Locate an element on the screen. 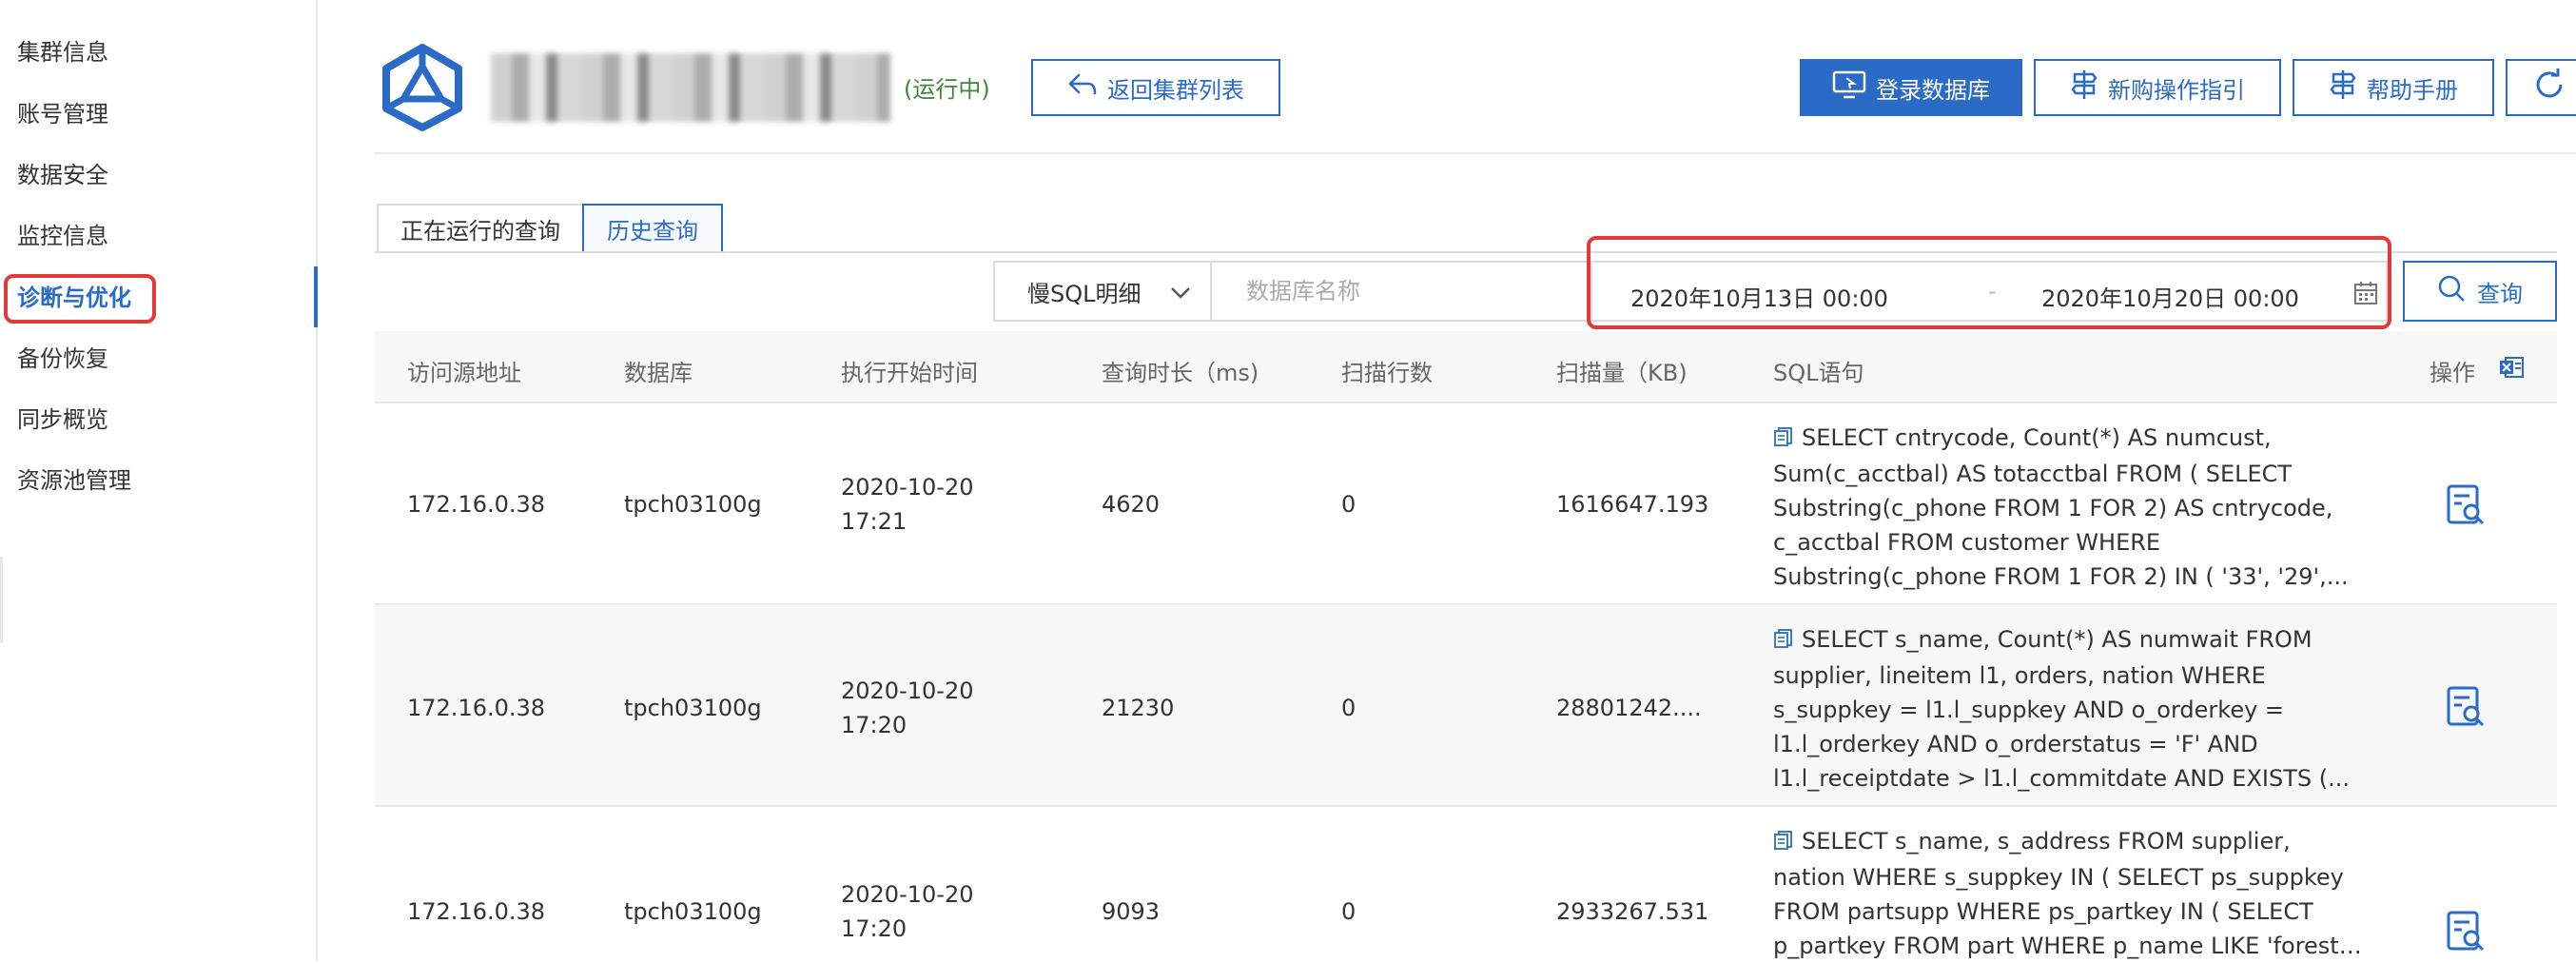 The width and height of the screenshot is (2576, 963). refresh-button is located at coordinates (2541, 87).